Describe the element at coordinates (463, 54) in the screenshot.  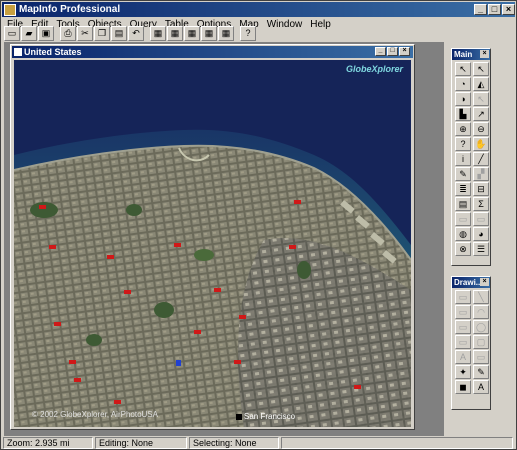
I see `main-palette-title: Main` at that location.